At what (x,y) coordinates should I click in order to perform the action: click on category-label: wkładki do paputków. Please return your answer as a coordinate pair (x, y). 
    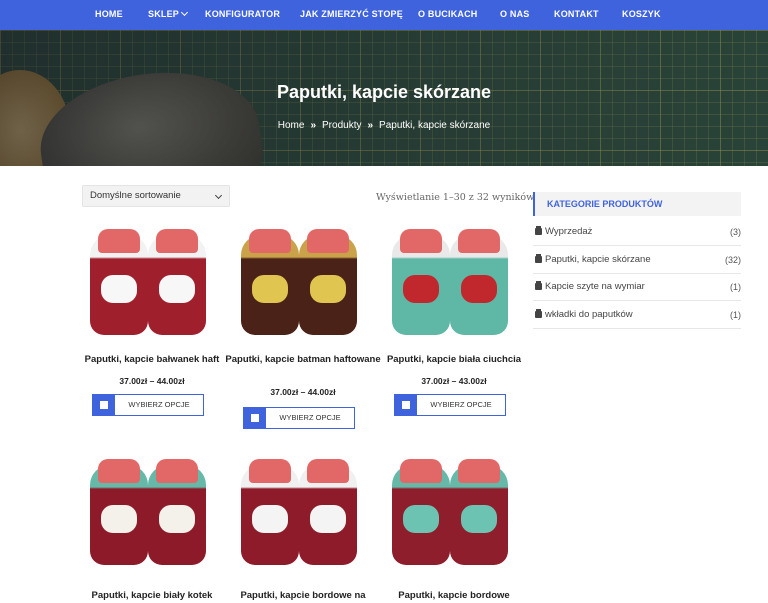
    Looking at the image, I should click on (589, 315).